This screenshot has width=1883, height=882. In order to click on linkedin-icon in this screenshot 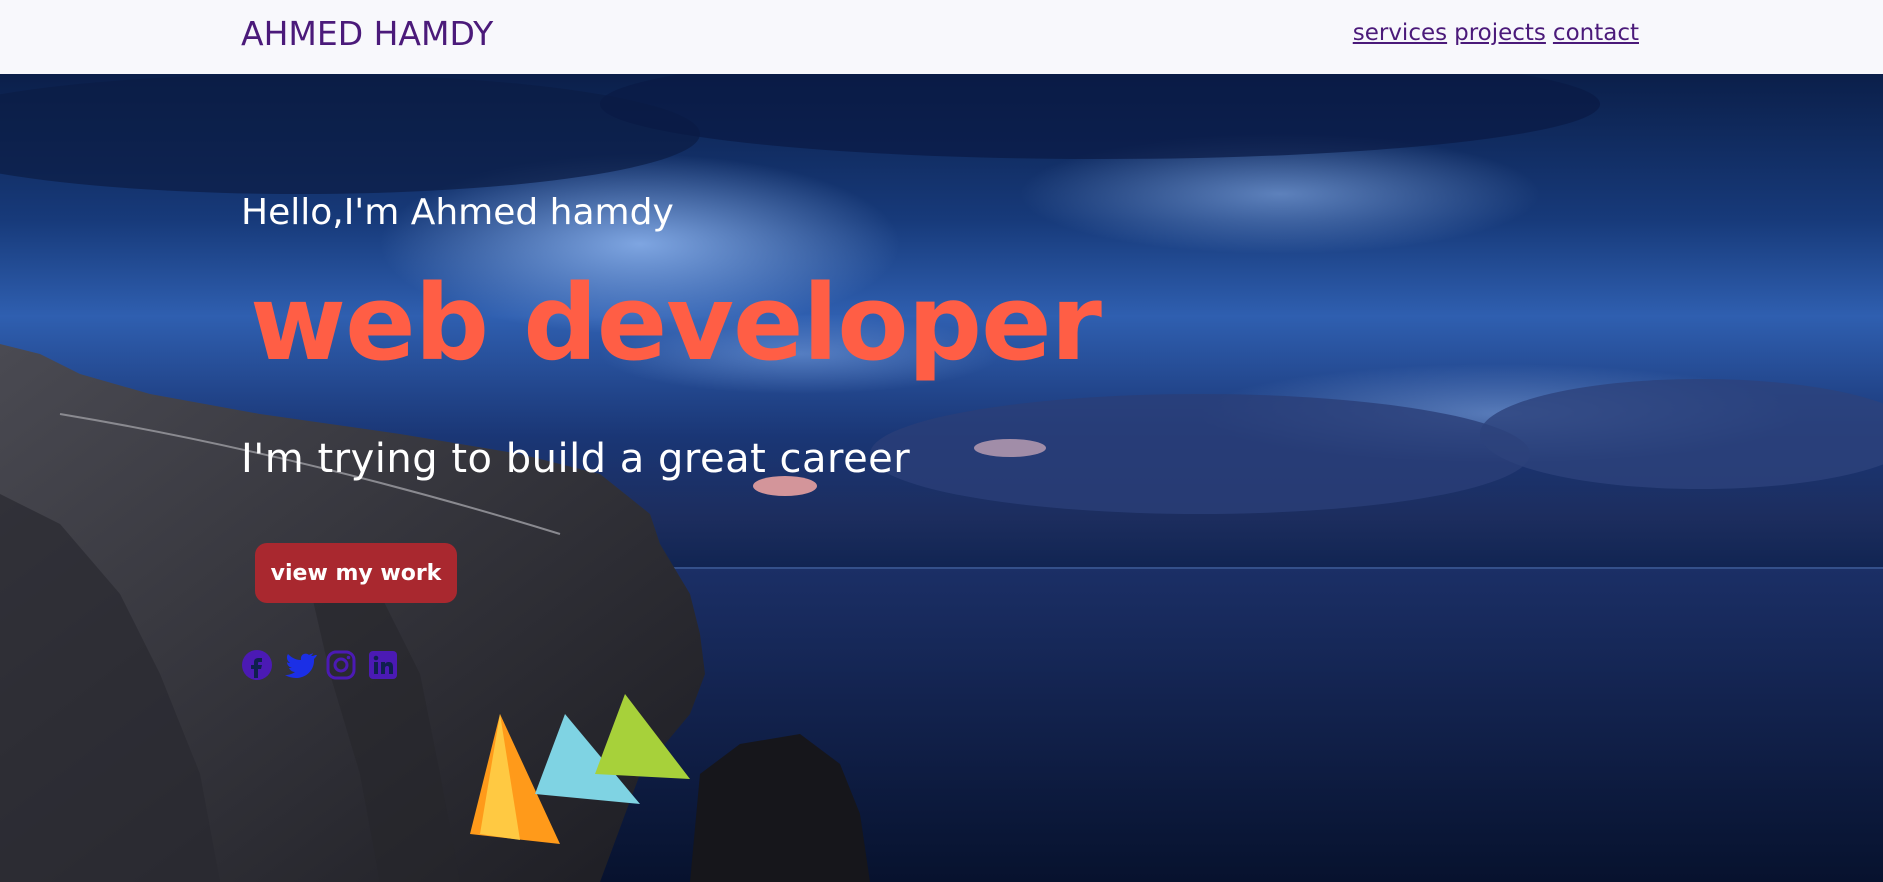, I will do `click(383, 665)`.